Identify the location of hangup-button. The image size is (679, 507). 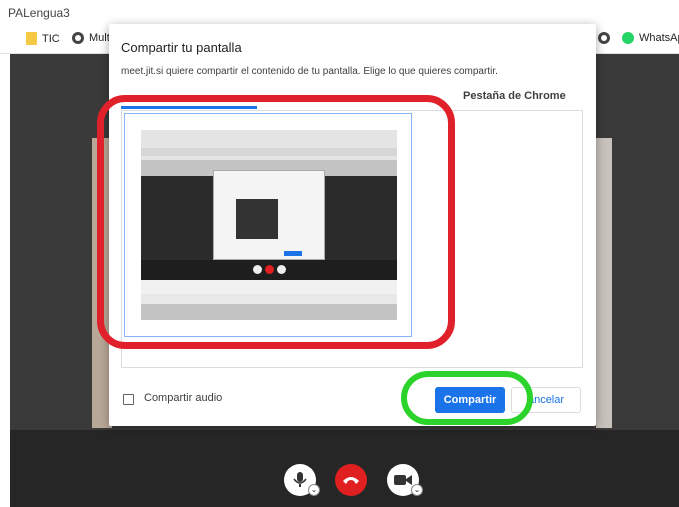
(351, 480).